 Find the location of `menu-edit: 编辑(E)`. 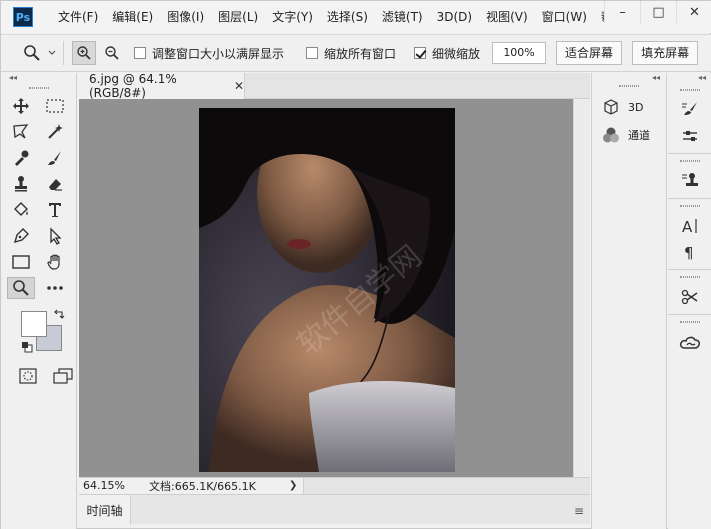

menu-edit: 编辑(E) is located at coordinates (132, 17).